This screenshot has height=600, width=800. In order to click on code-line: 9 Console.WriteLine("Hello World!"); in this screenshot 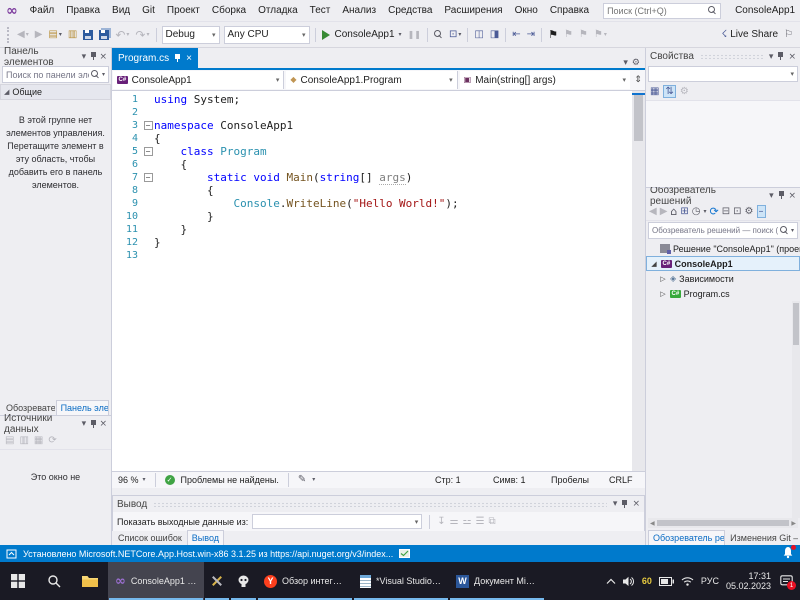, I will do `click(378, 203)`.